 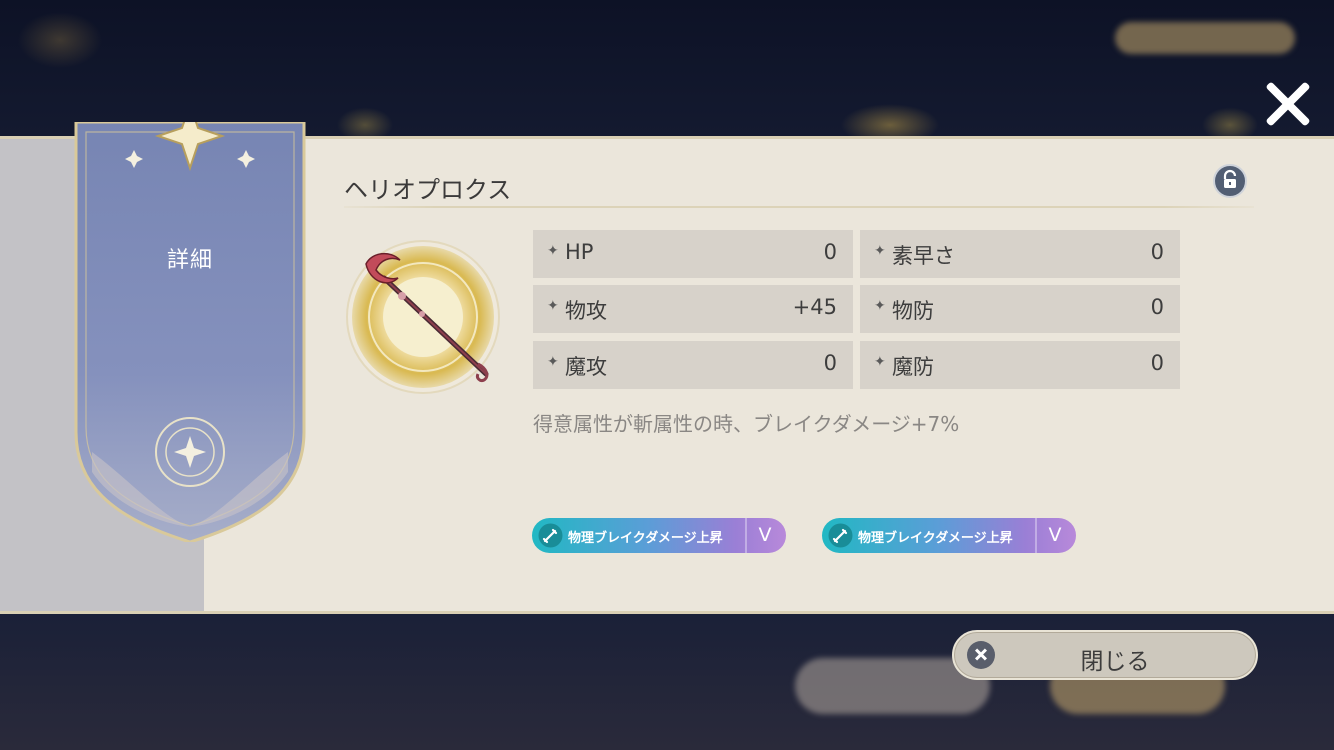 I want to click on detail-banner: 詳細, so click(x=190, y=332).